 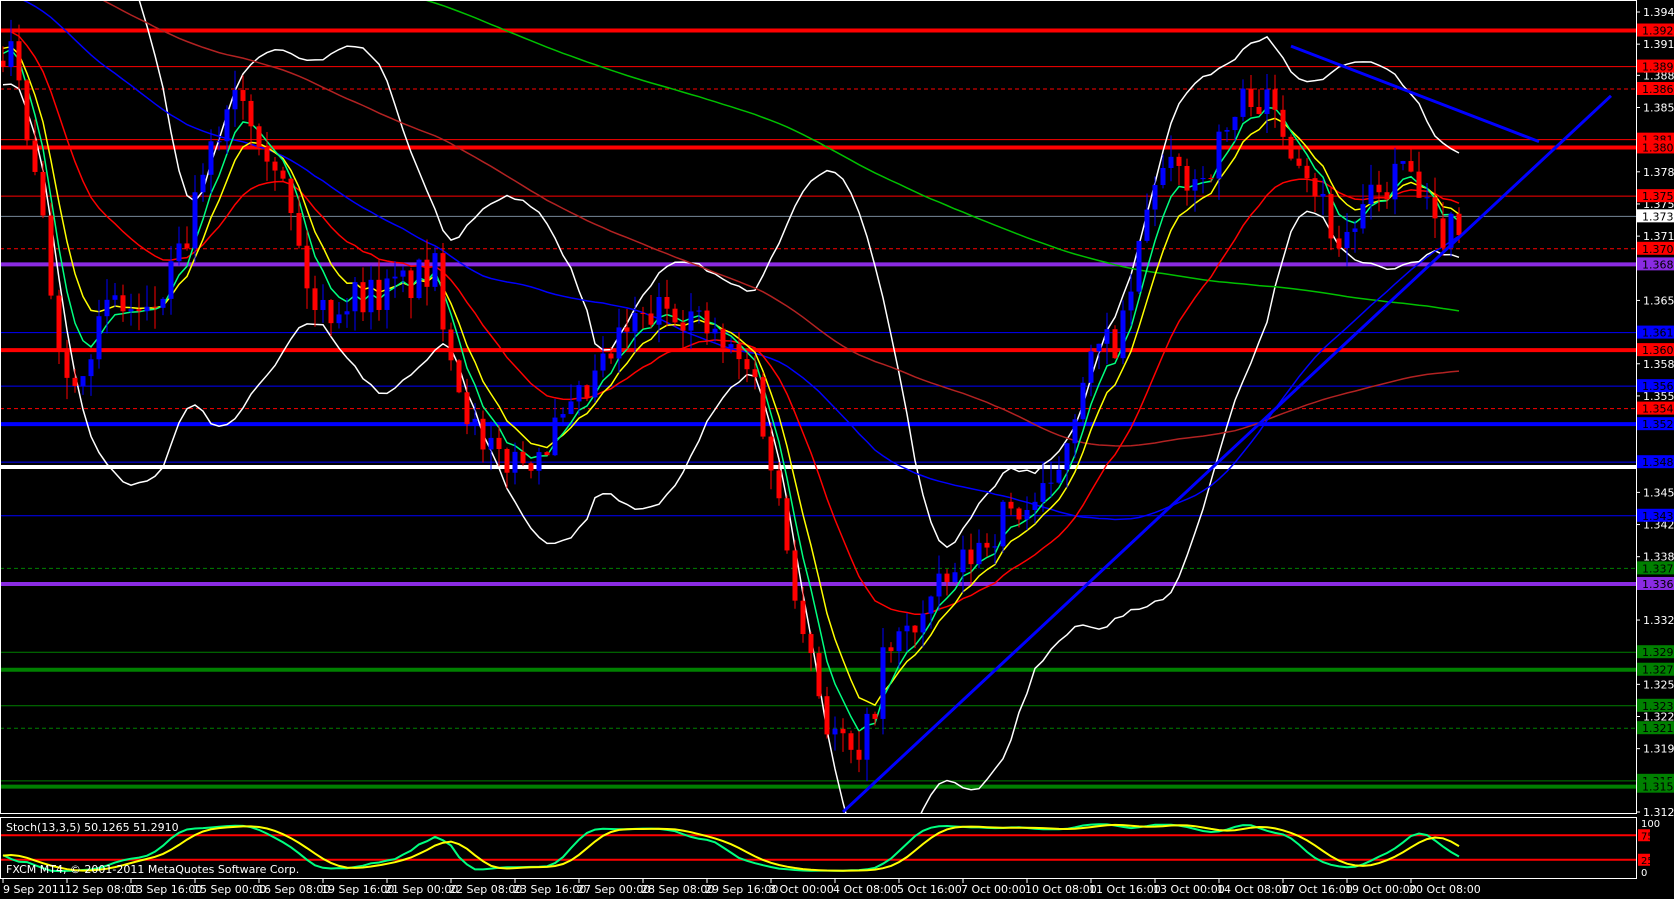 What do you see at coordinates (1658, 264) in the screenshot?
I see `level-price-label: 1.36890` at bounding box center [1658, 264].